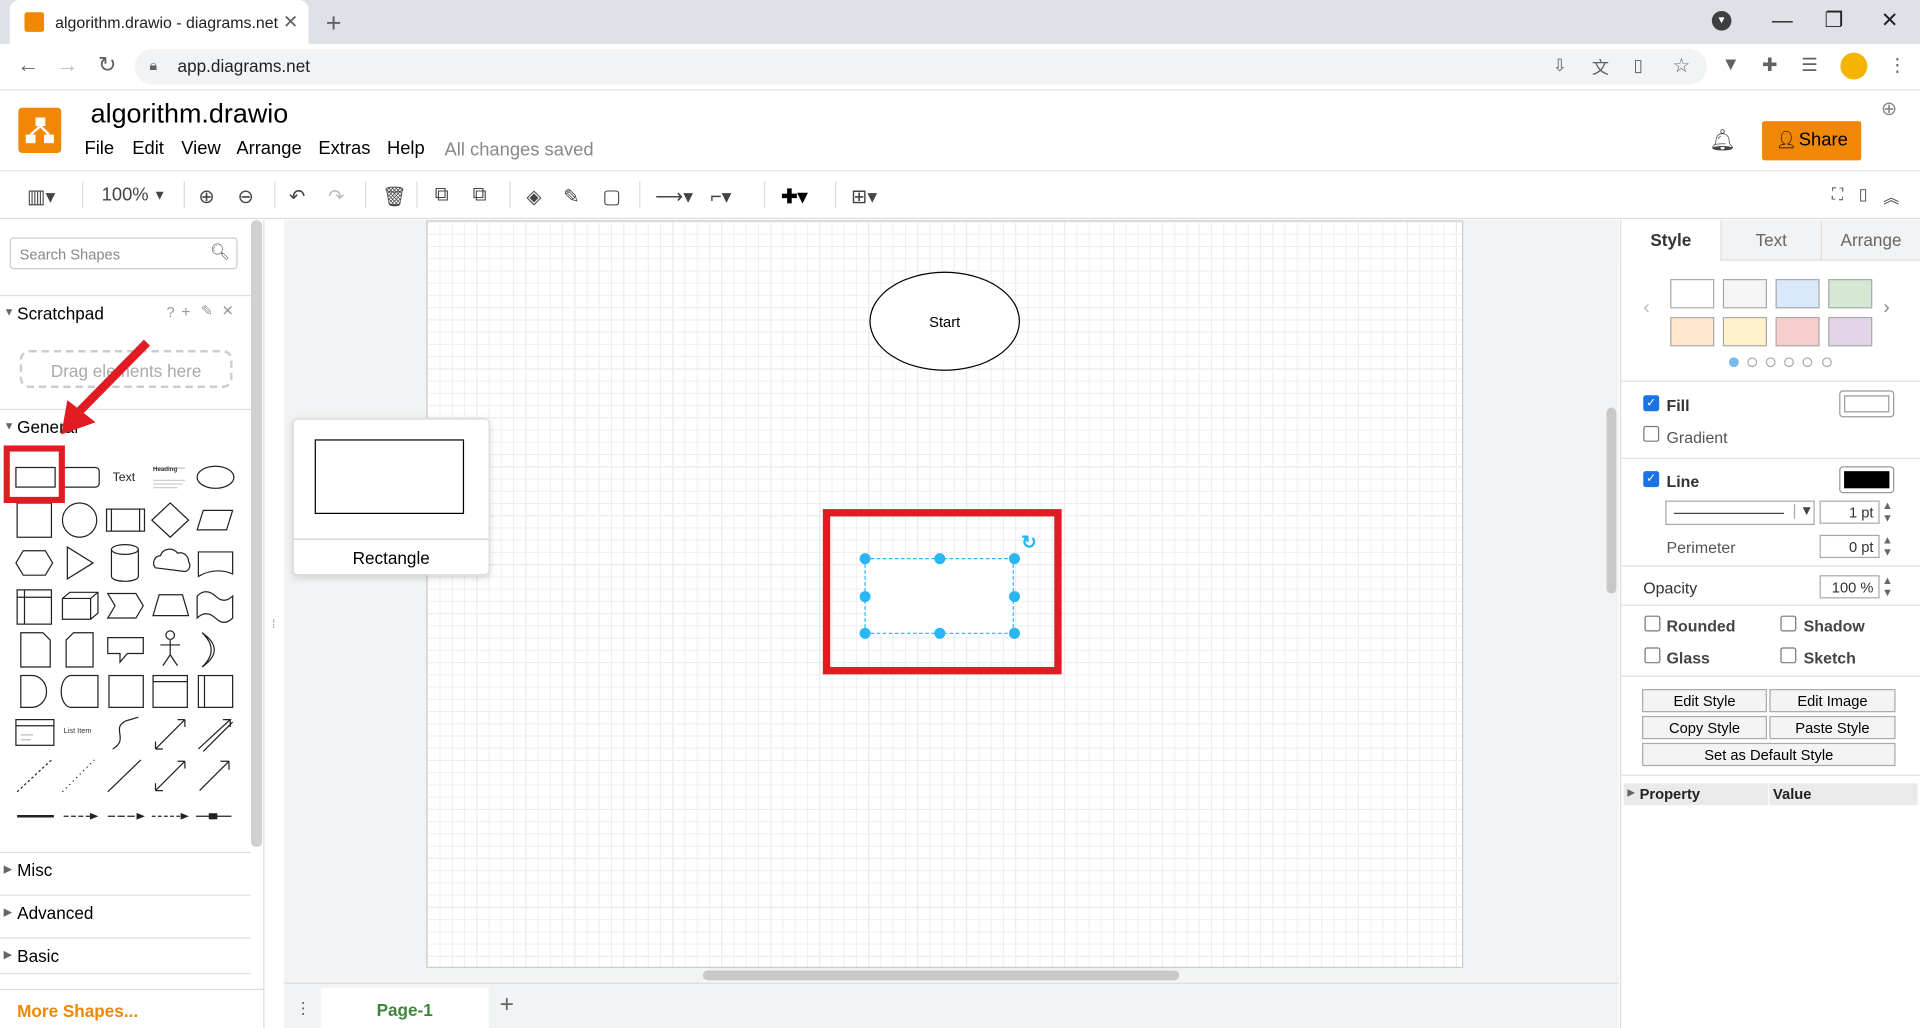 The width and height of the screenshot is (1920, 1028). I want to click on search-shapes-input: Search Shapes 🔍︎, so click(123, 253).